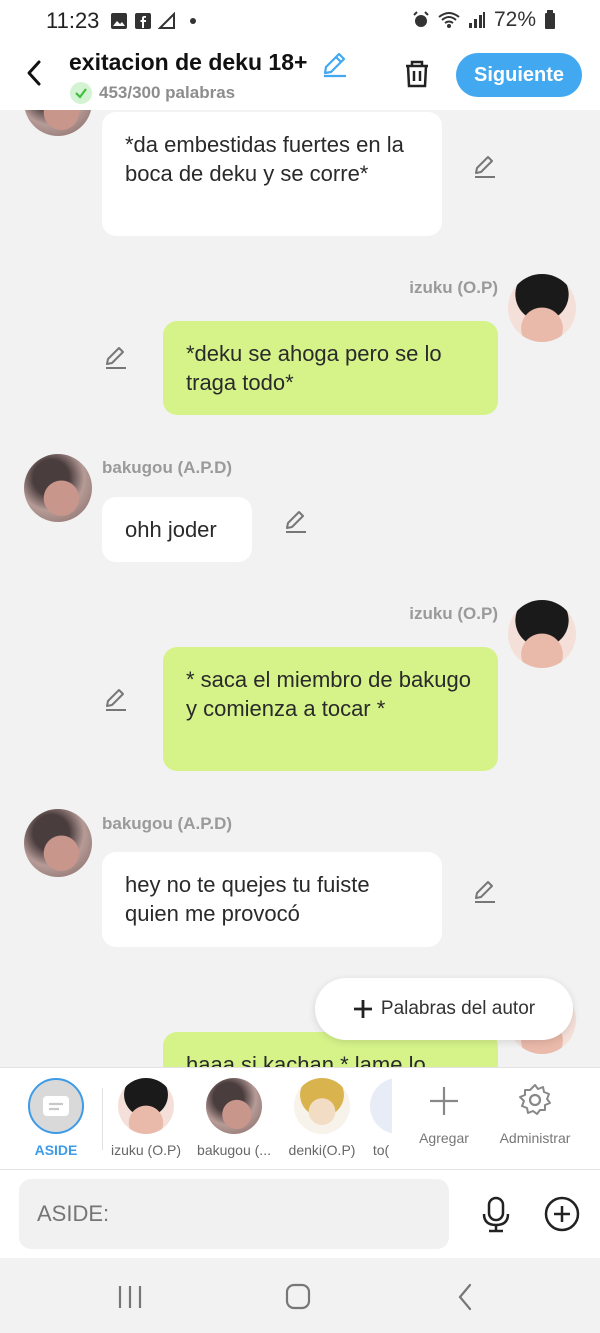 The width and height of the screenshot is (600, 1333). I want to click on notification-icons, so click(153, 21).